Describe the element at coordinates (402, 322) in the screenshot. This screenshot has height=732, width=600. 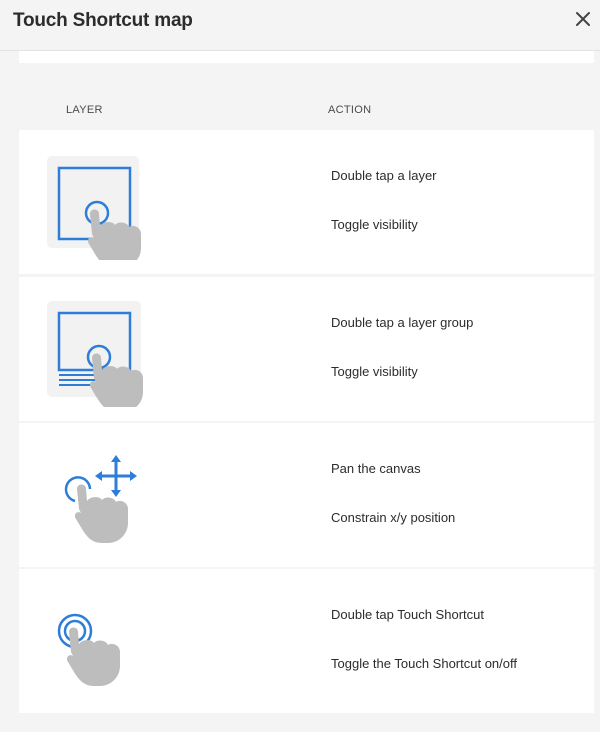
I see `gesture-label: Double tap a layer group` at that location.